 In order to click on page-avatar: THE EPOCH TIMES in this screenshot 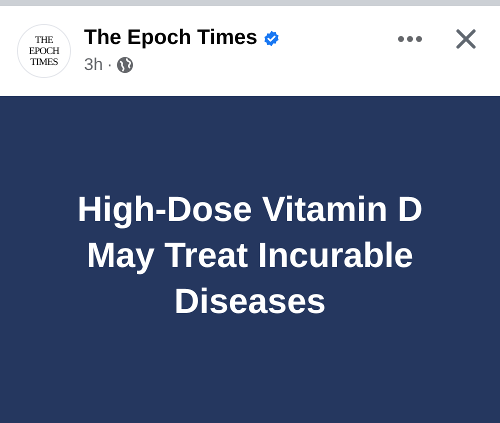, I will do `click(44, 51)`.